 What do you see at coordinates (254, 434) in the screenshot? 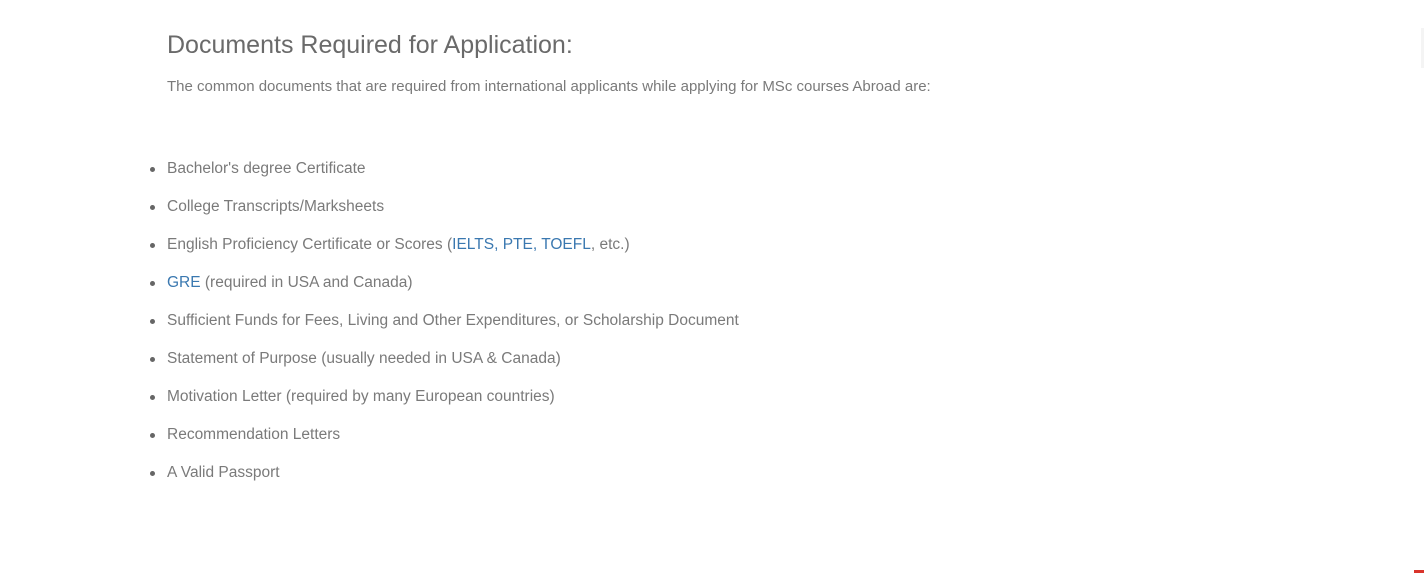
I see `list-item-text: Recommendation Letters` at bounding box center [254, 434].